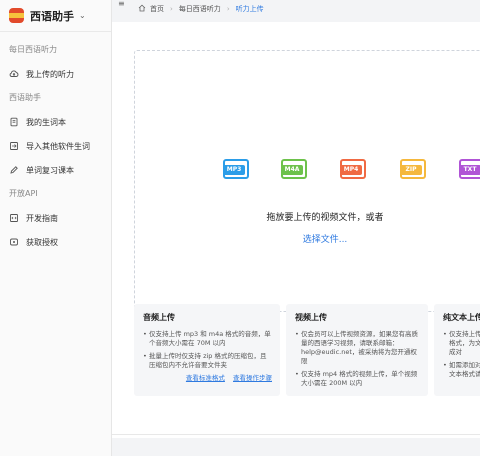  Describe the element at coordinates (42, 218) in the screenshot. I see `sidebar-item-label: 开发指南` at that location.